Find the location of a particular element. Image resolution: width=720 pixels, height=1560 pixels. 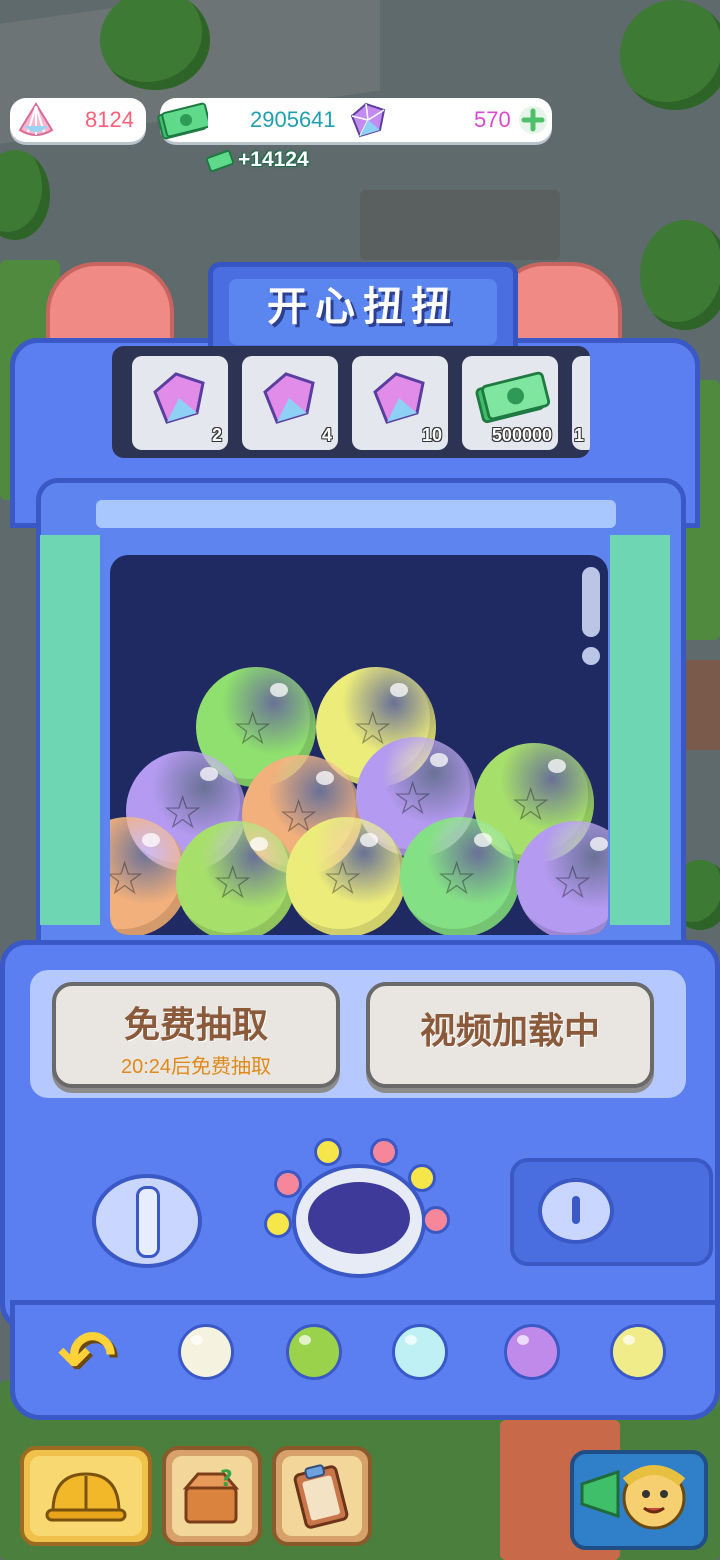

income-value: +14124 is located at coordinates (273, 159).